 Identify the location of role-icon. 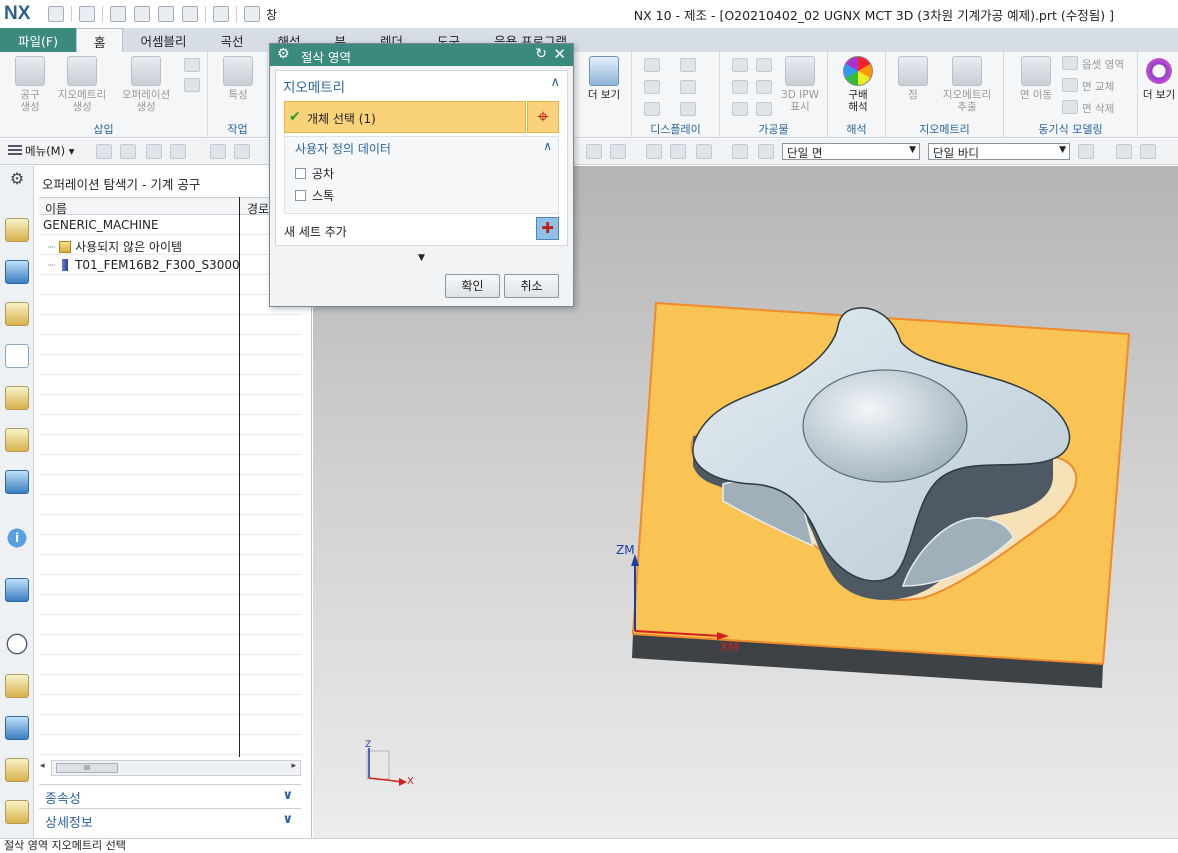
(17, 482).